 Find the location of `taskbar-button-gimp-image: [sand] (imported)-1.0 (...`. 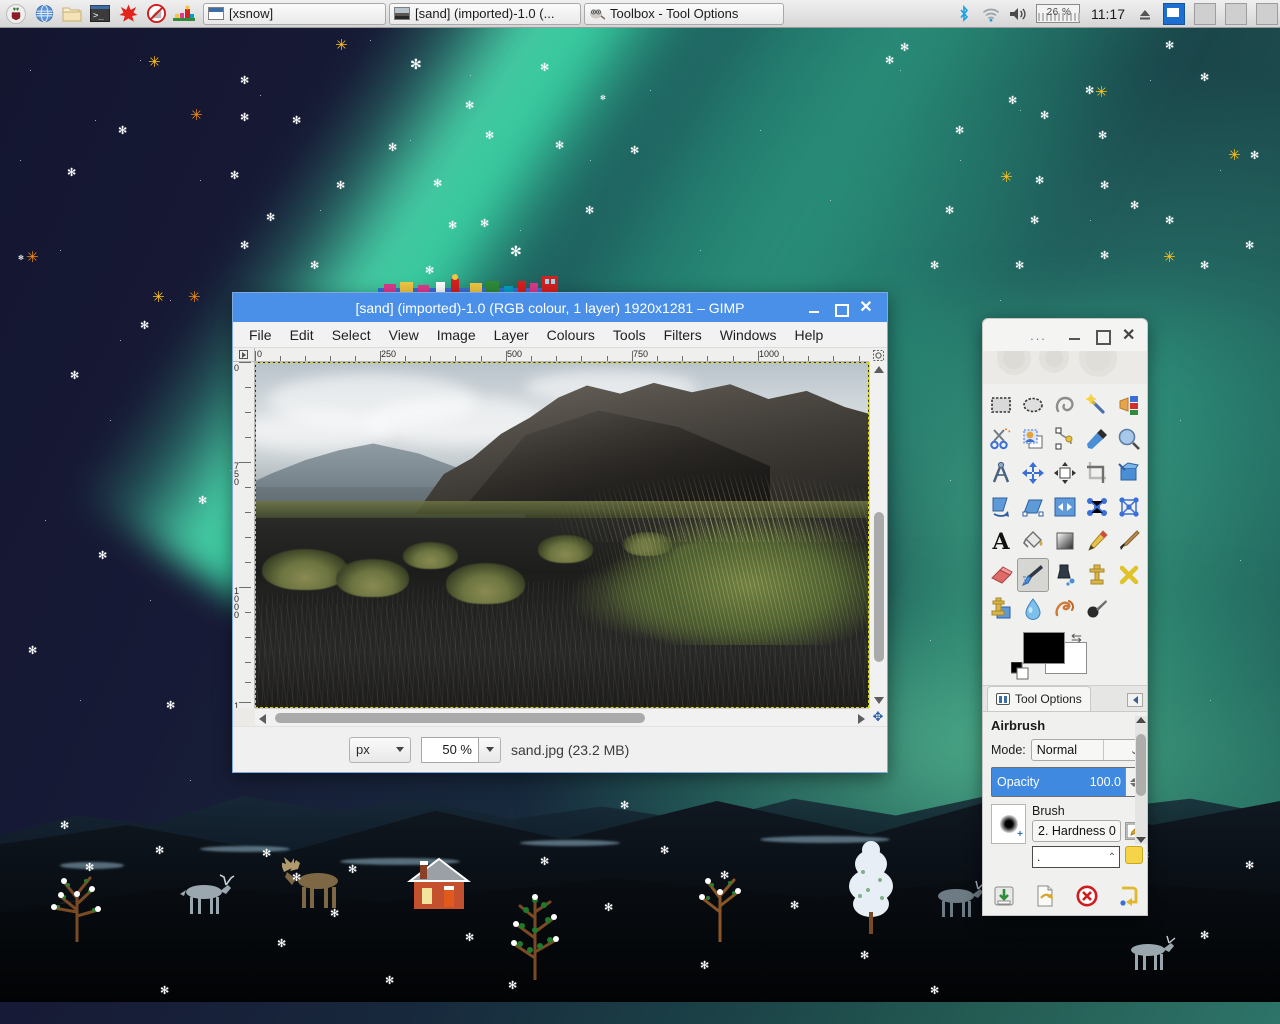

taskbar-button-gimp-image: [sand] (imported)-1.0 (... is located at coordinates (485, 13).